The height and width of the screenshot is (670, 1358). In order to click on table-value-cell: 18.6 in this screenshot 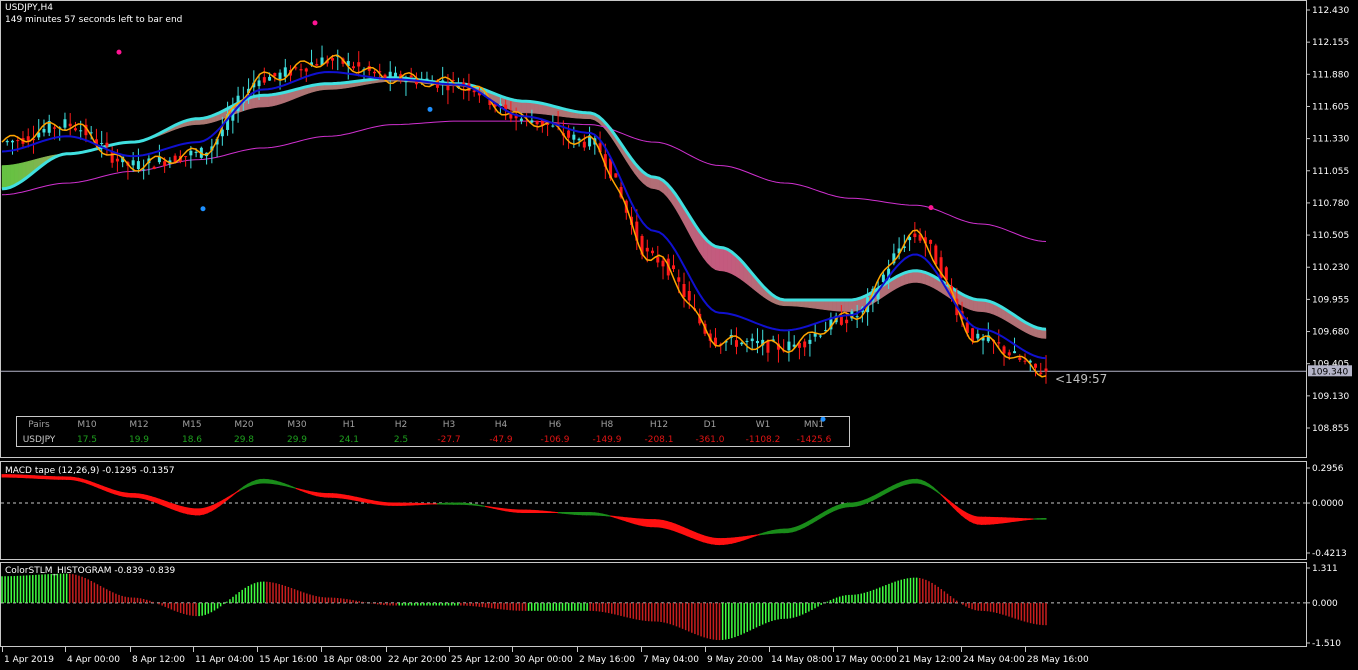, I will do `click(192, 440)`.